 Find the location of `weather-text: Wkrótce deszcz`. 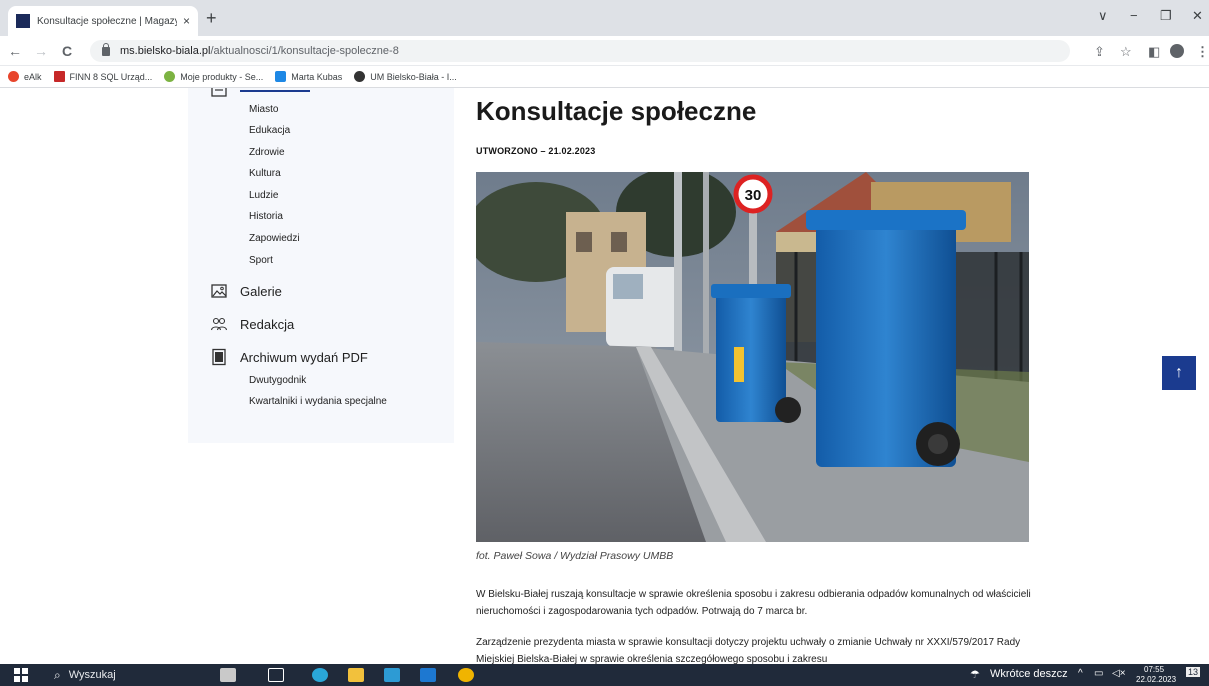

weather-text: Wkrótce deszcz is located at coordinates (1029, 674).